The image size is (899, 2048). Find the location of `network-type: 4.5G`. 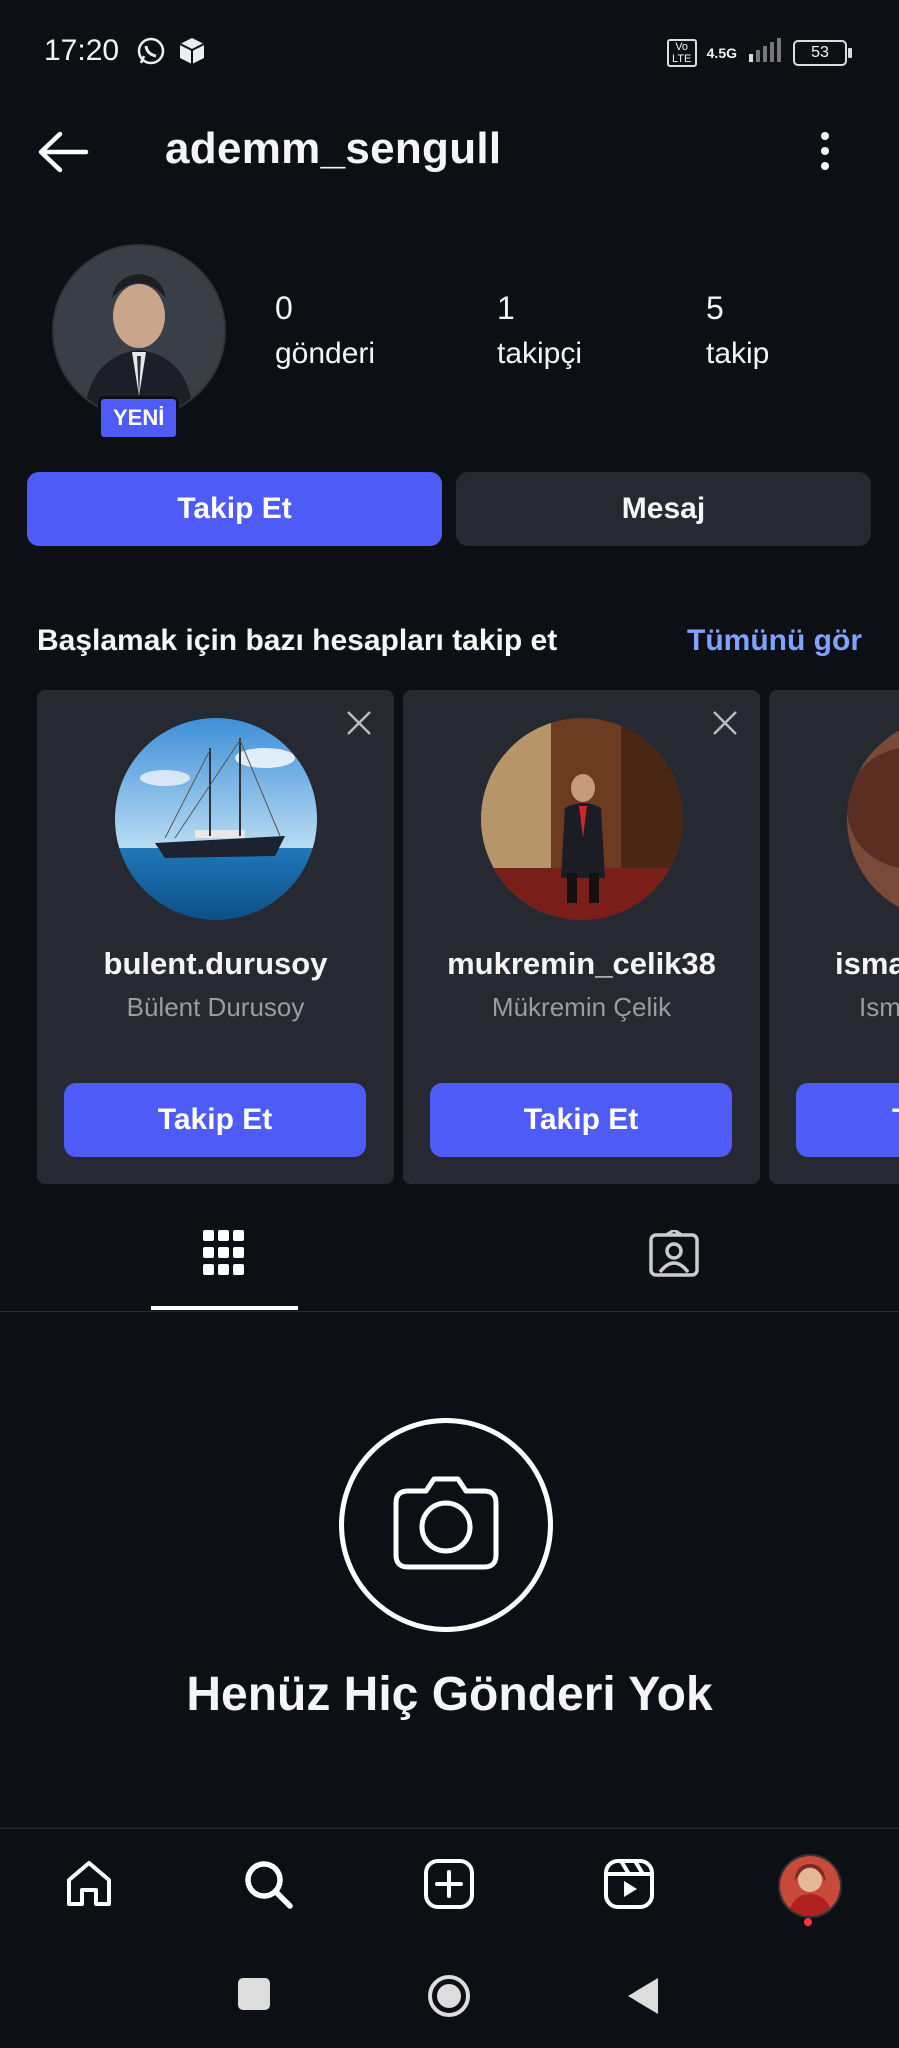

network-type: 4.5G is located at coordinates (721, 52).